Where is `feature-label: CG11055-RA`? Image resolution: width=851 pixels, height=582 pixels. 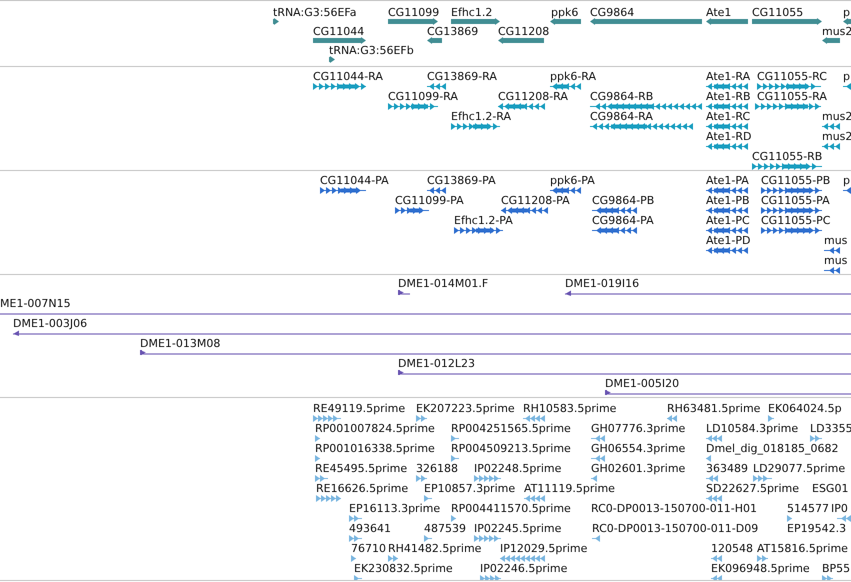
feature-label: CG11055-RA is located at coordinates (792, 96).